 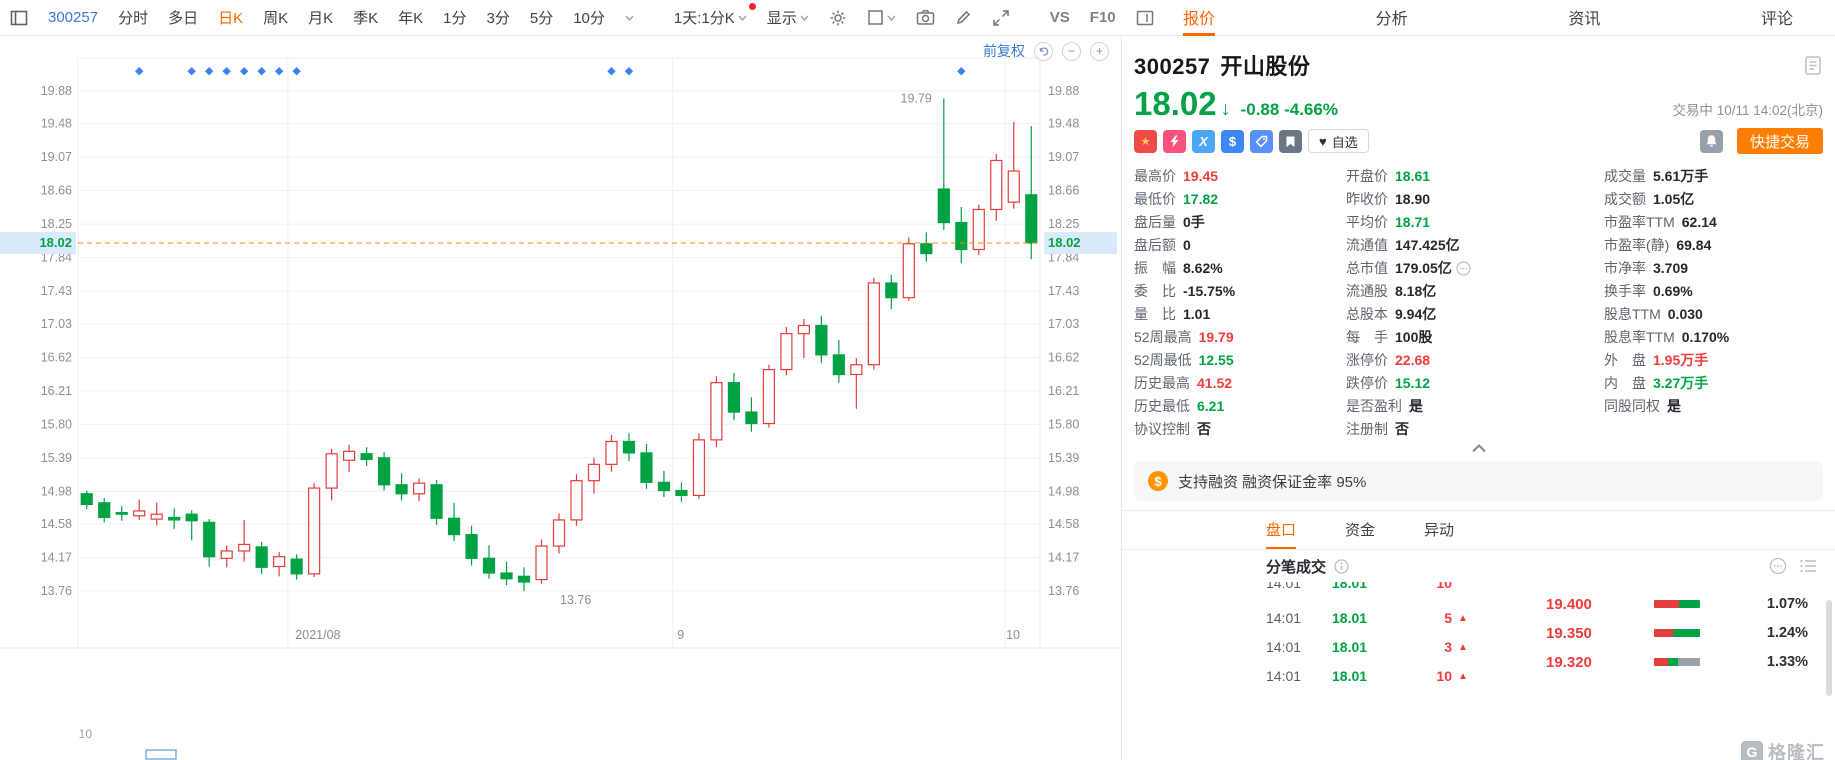 I want to click on toolbar-stock-code: 300257, so click(x=73, y=17).